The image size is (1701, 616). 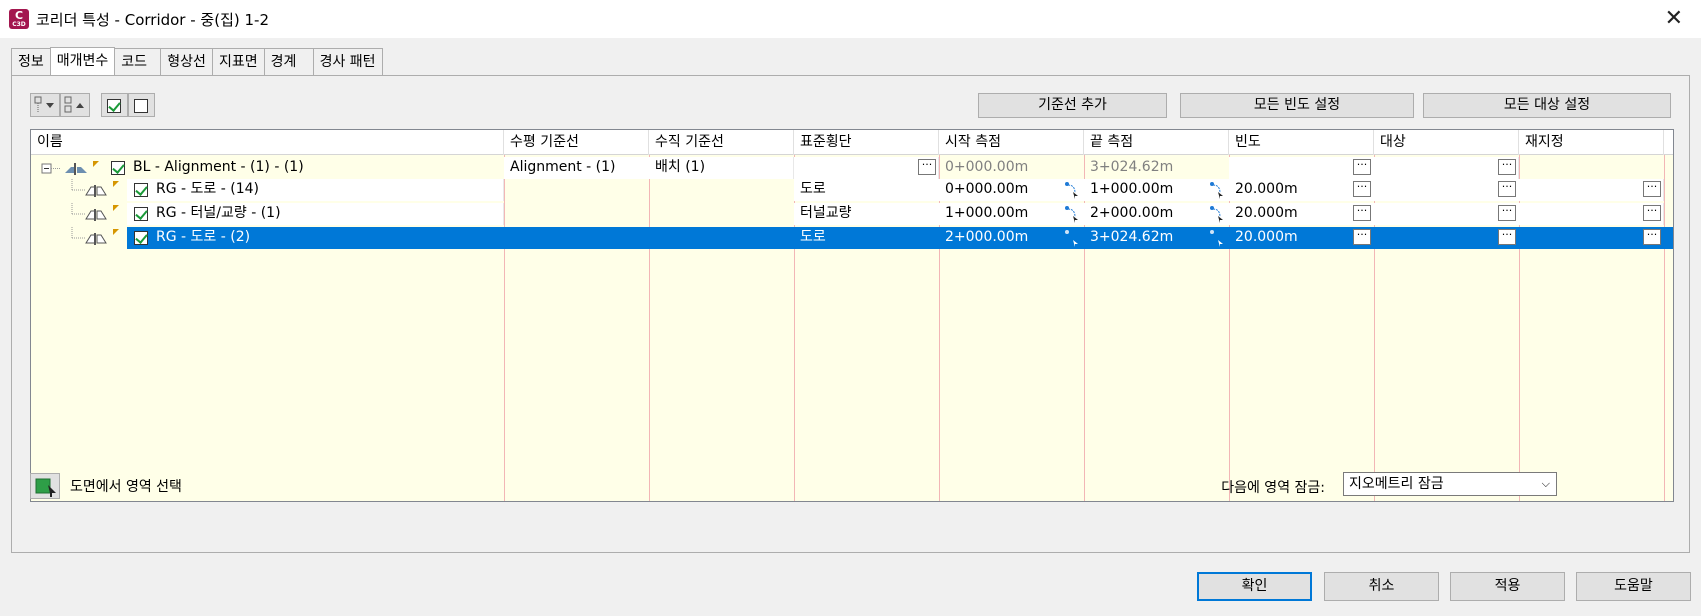 I want to click on lock-region-select: 지오메트리 잠금 ⌵, so click(x=1450, y=484).